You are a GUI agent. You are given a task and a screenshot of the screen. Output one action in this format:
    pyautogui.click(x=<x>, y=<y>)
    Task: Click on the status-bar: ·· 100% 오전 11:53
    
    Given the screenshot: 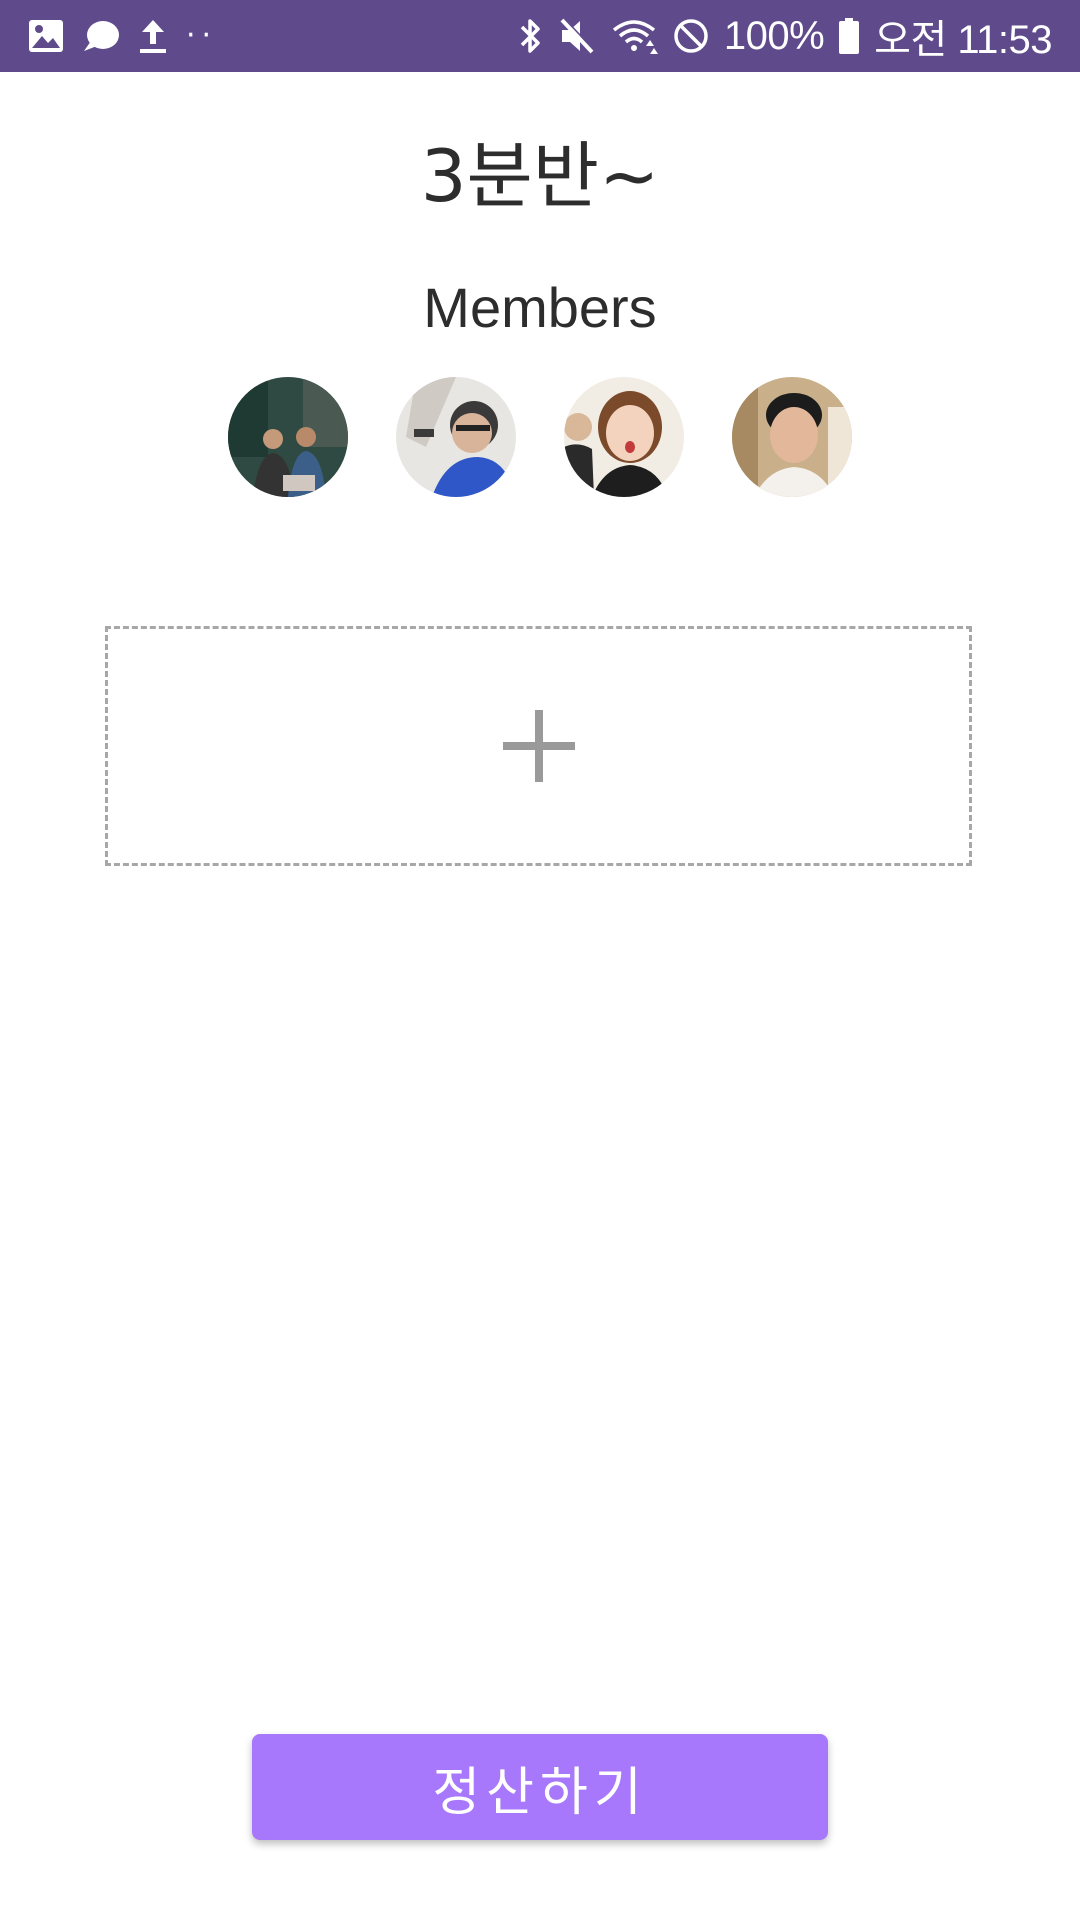 What is the action you would take?
    pyautogui.click(x=540, y=36)
    